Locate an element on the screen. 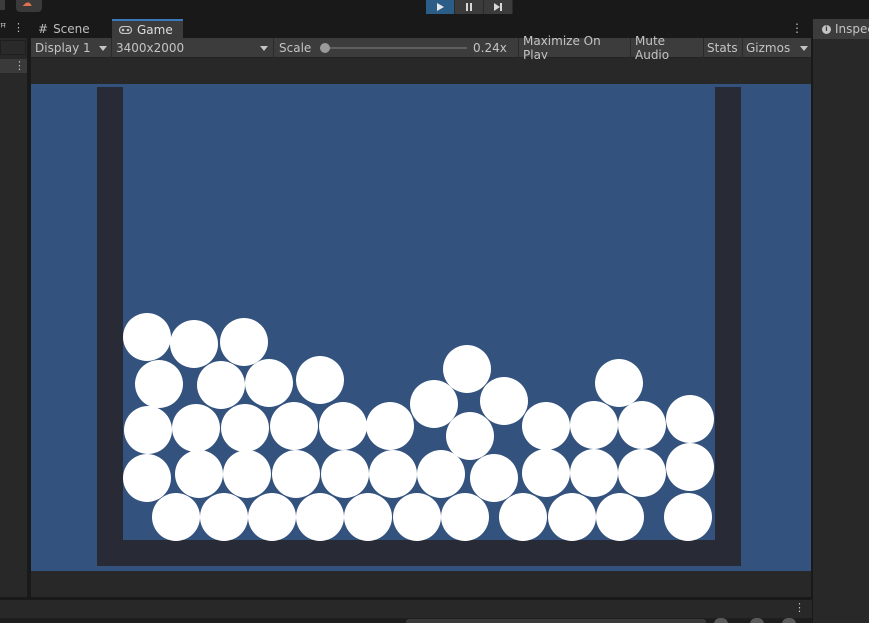 Image resolution: width=869 pixels, height=623 pixels. pause-button is located at coordinates (469, 7).